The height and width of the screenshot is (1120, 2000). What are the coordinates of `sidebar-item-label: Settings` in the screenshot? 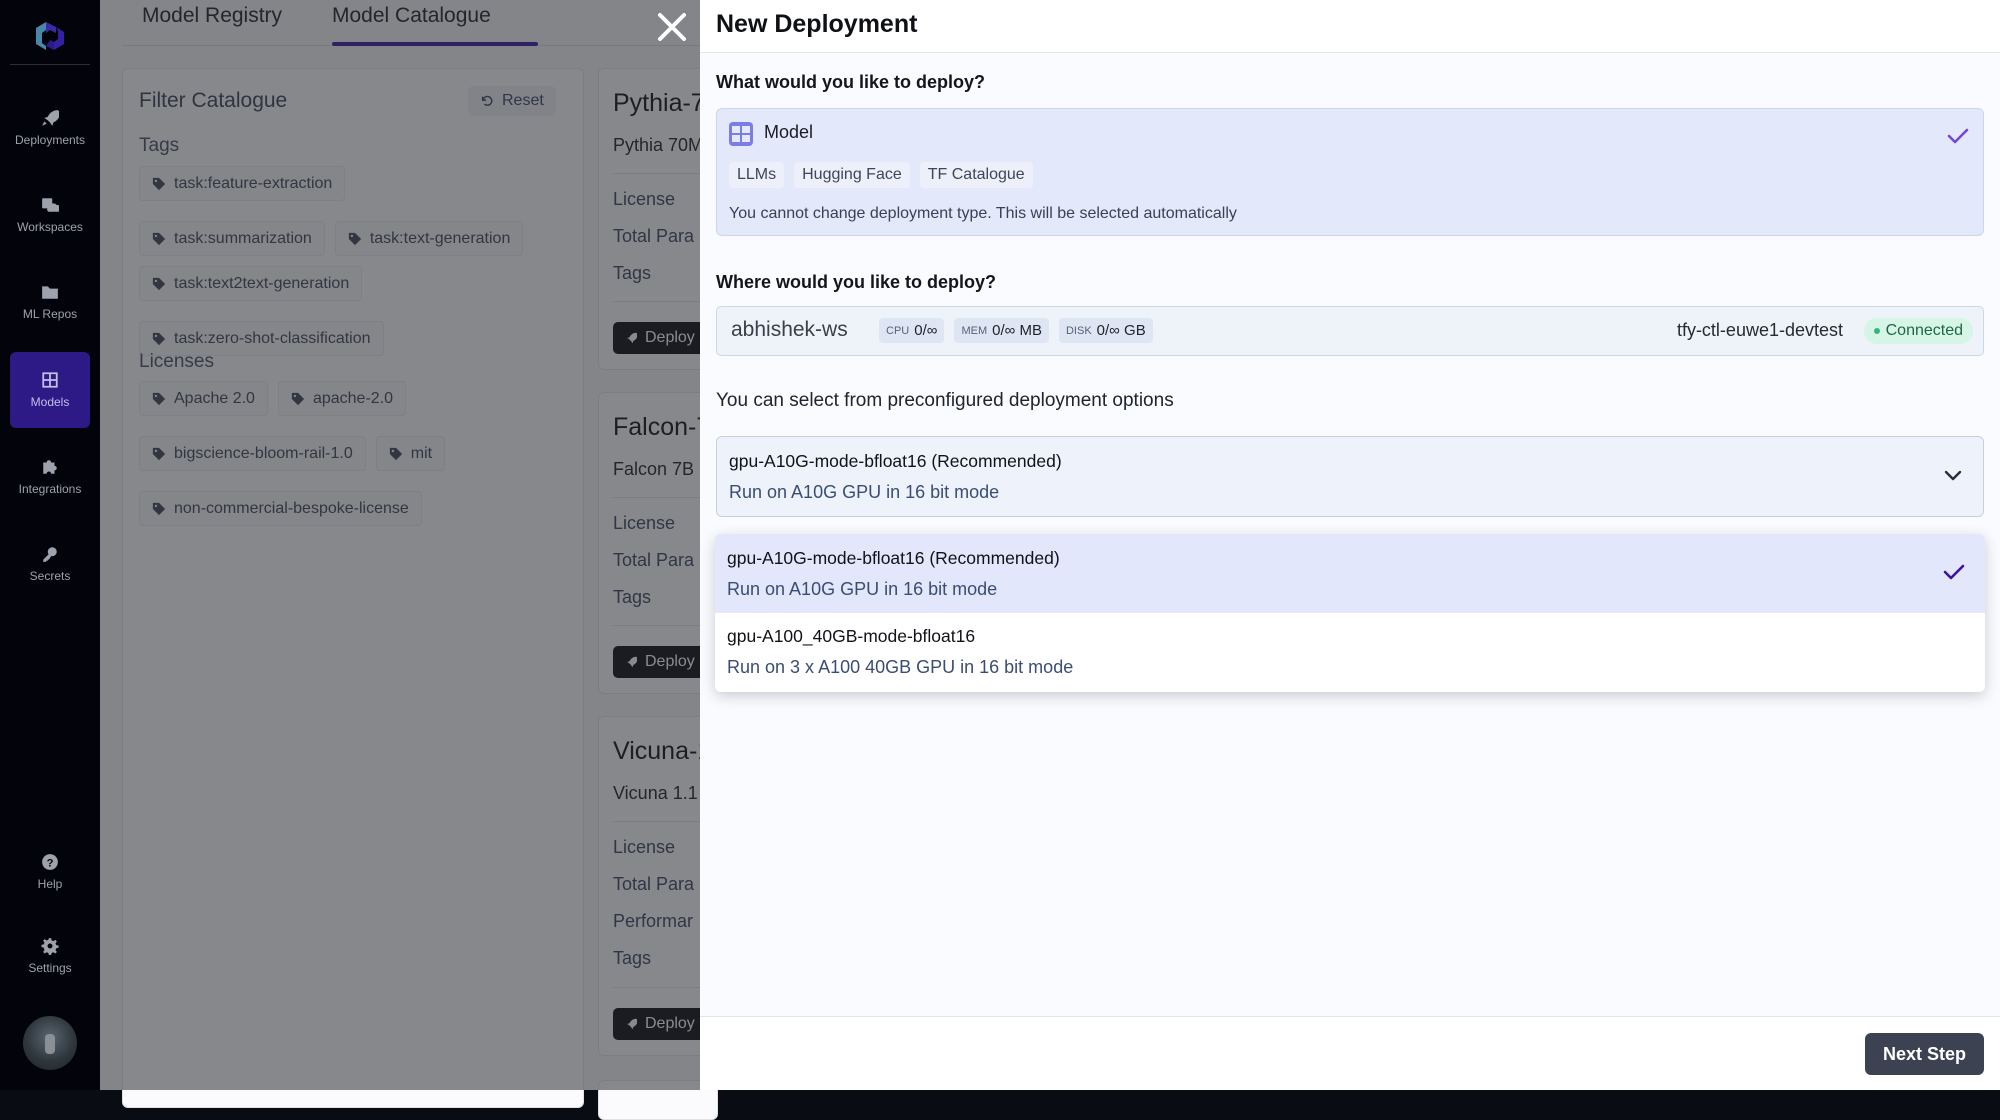 It's located at (50, 968).